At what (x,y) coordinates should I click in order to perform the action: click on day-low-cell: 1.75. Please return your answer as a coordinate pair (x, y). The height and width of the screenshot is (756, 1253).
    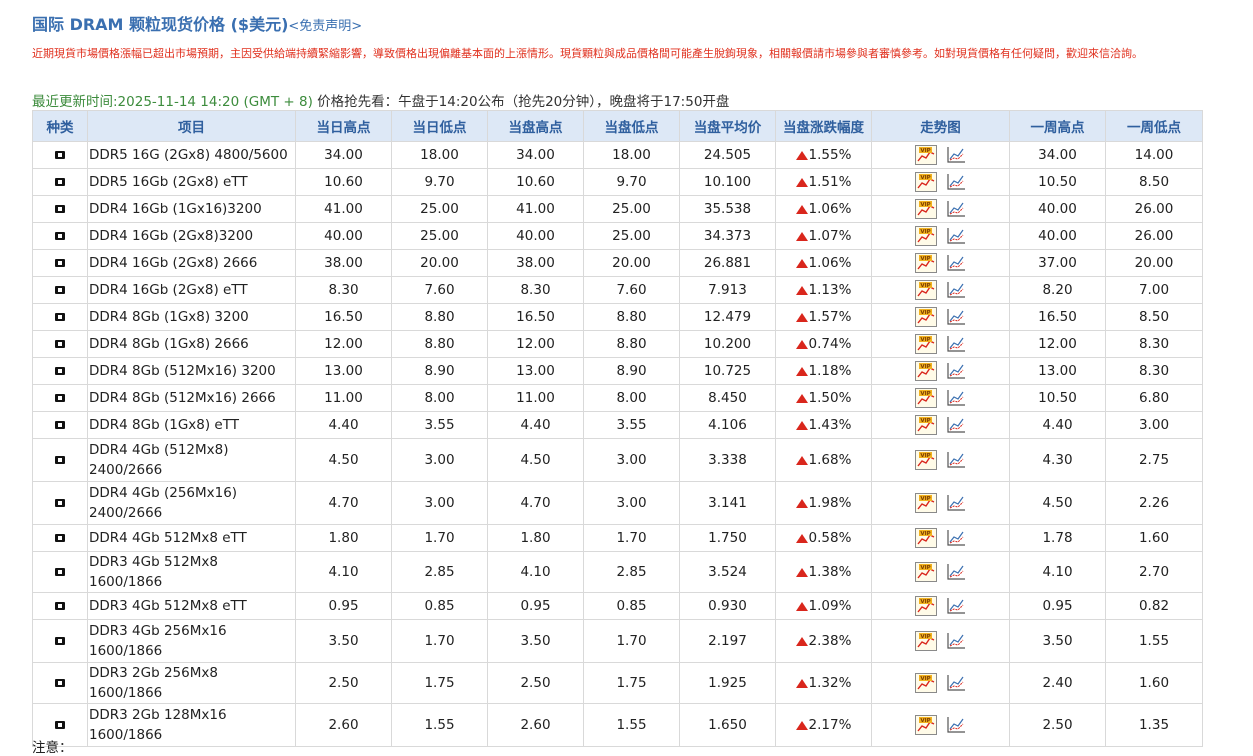
    Looking at the image, I should click on (439, 683).